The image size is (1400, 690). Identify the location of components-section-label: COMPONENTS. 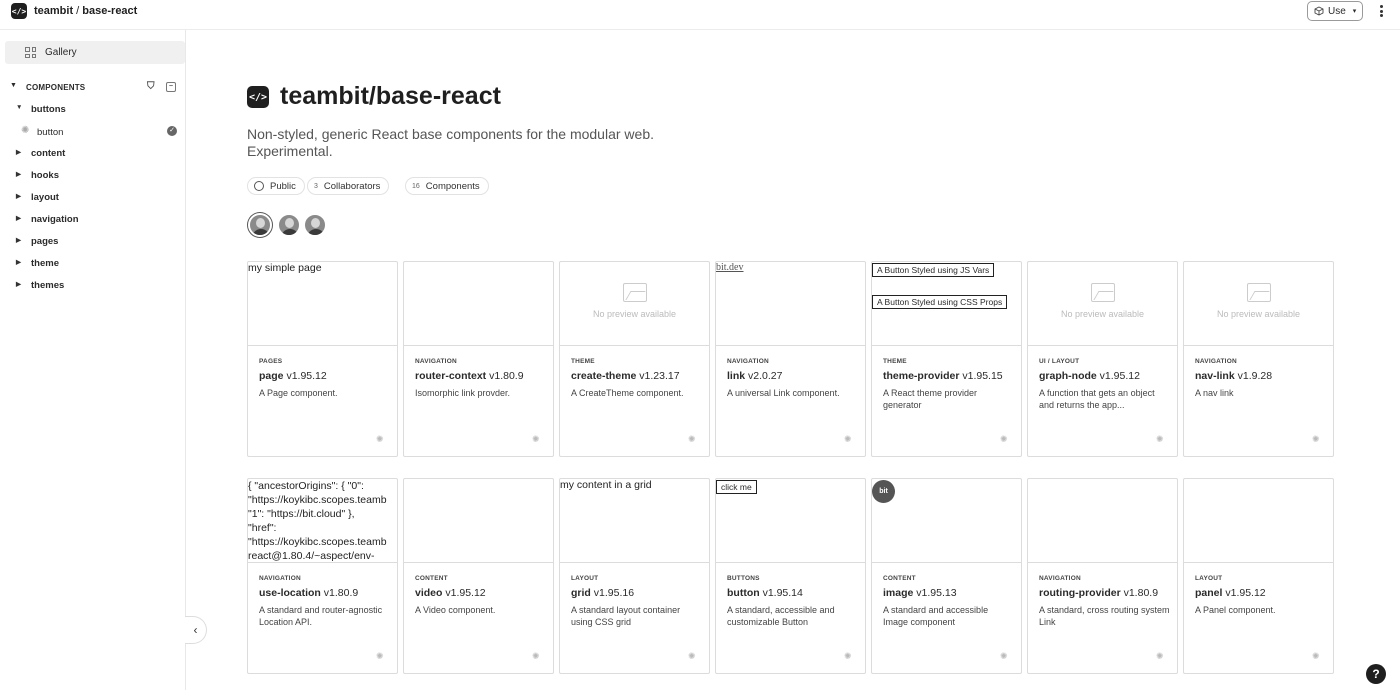
(56, 87).